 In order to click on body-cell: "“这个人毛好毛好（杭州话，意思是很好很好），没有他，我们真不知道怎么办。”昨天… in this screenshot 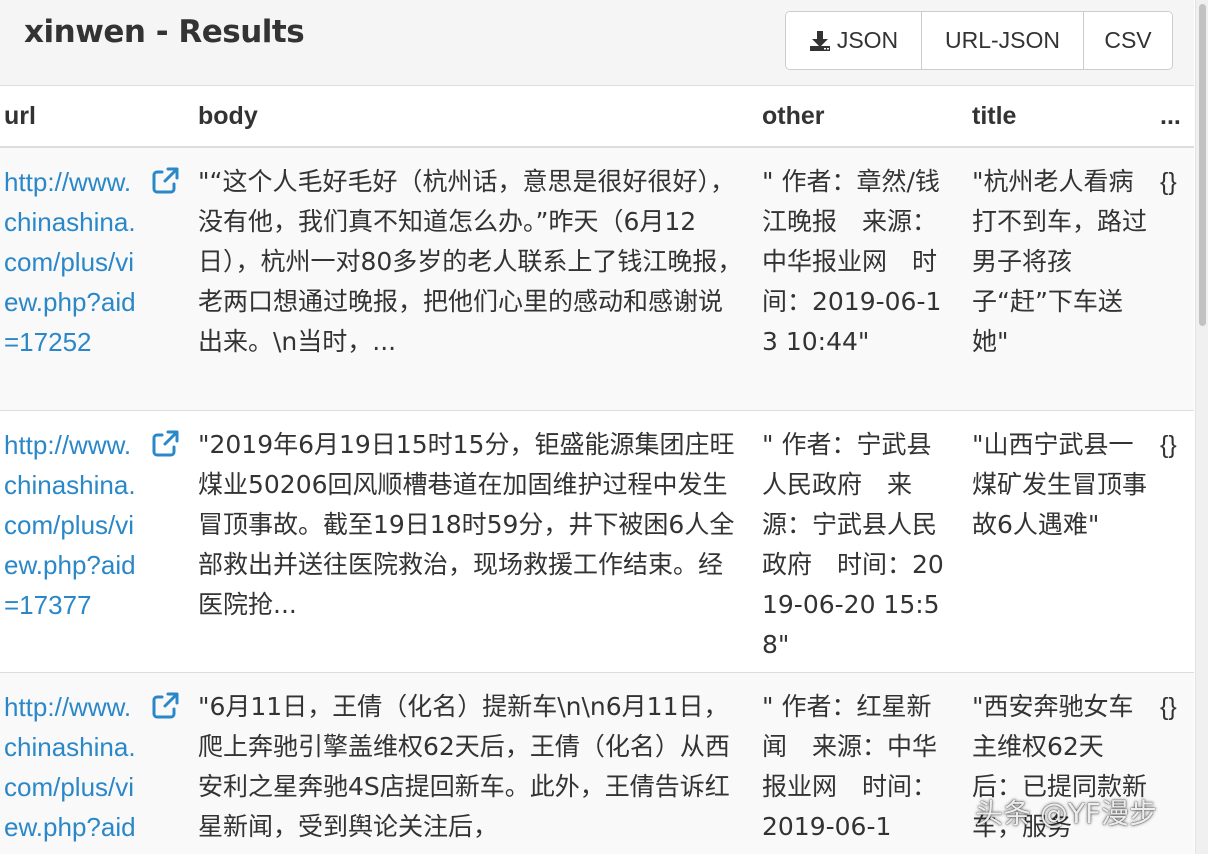, I will do `click(470, 261)`.